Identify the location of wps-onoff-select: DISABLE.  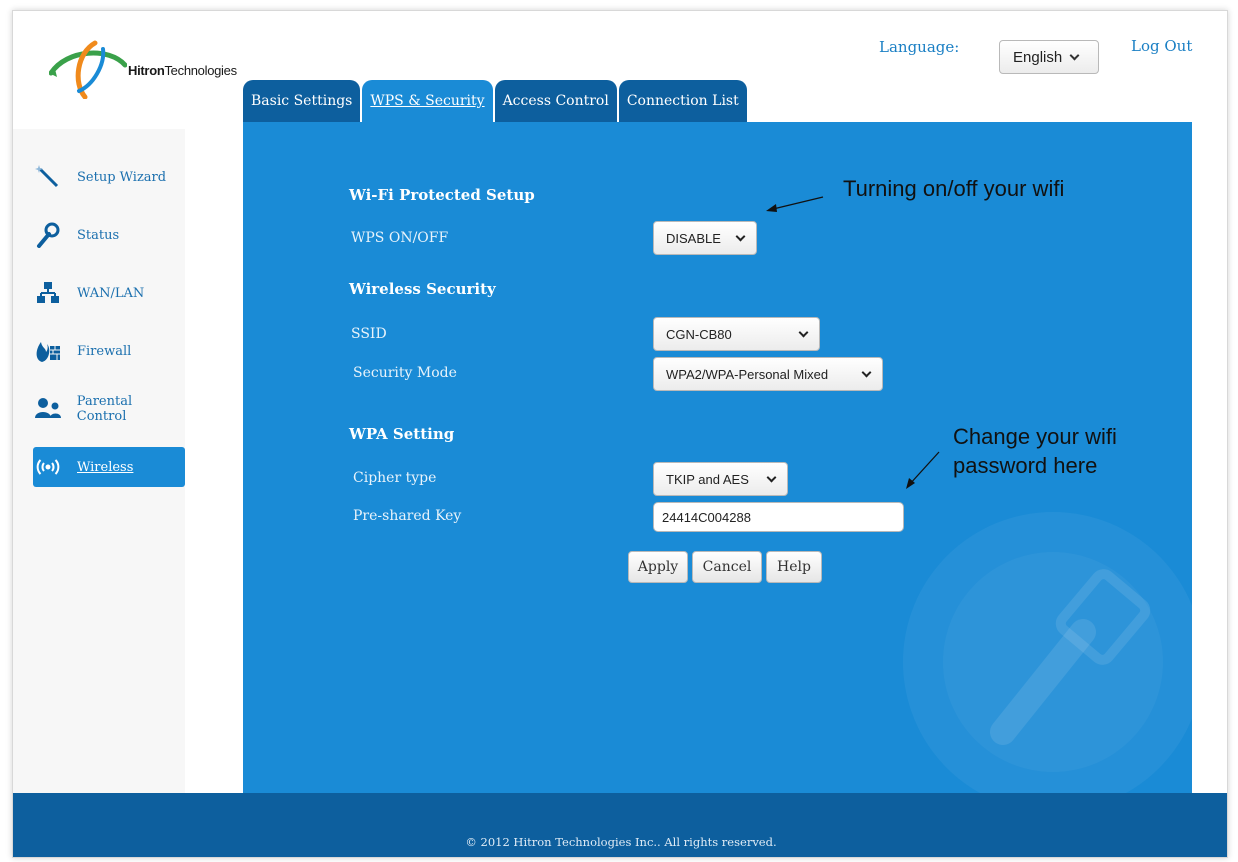
(705, 238).